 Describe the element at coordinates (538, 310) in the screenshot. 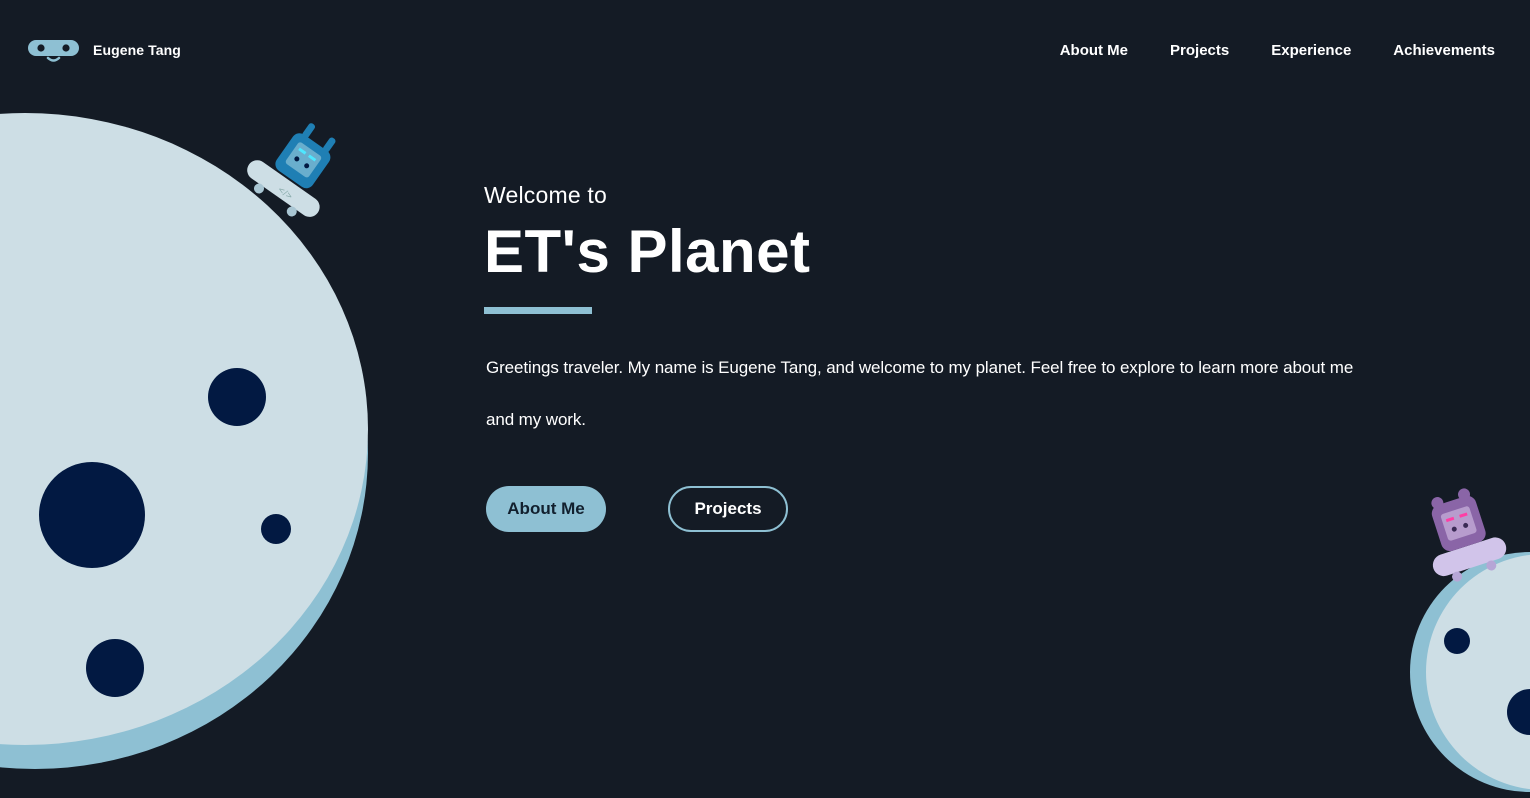

I see `title-underline` at that location.